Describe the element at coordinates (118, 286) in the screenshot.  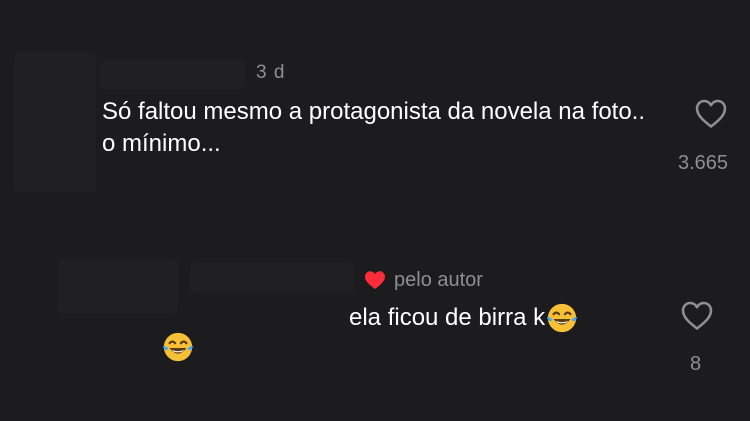
I see `blurred-replier-avatar` at that location.